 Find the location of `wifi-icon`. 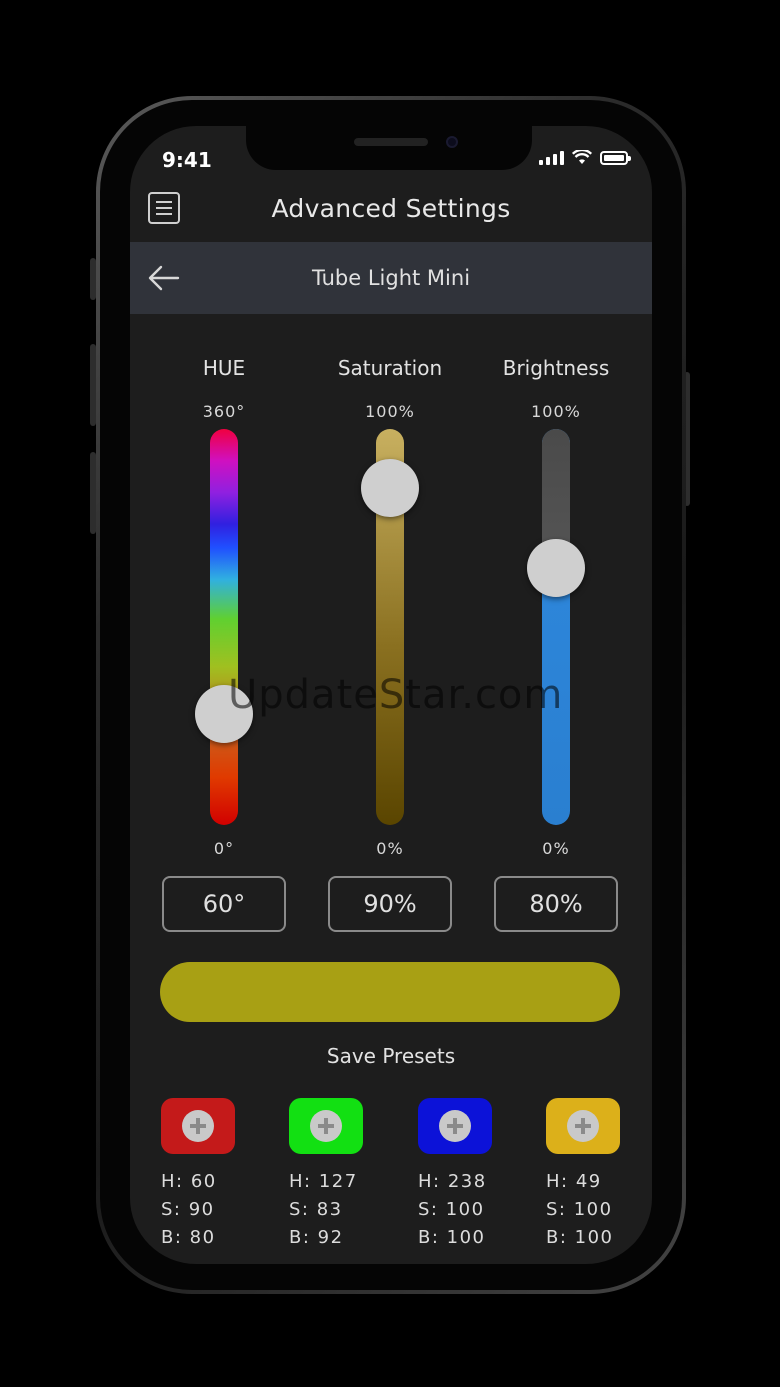

wifi-icon is located at coordinates (582, 157).